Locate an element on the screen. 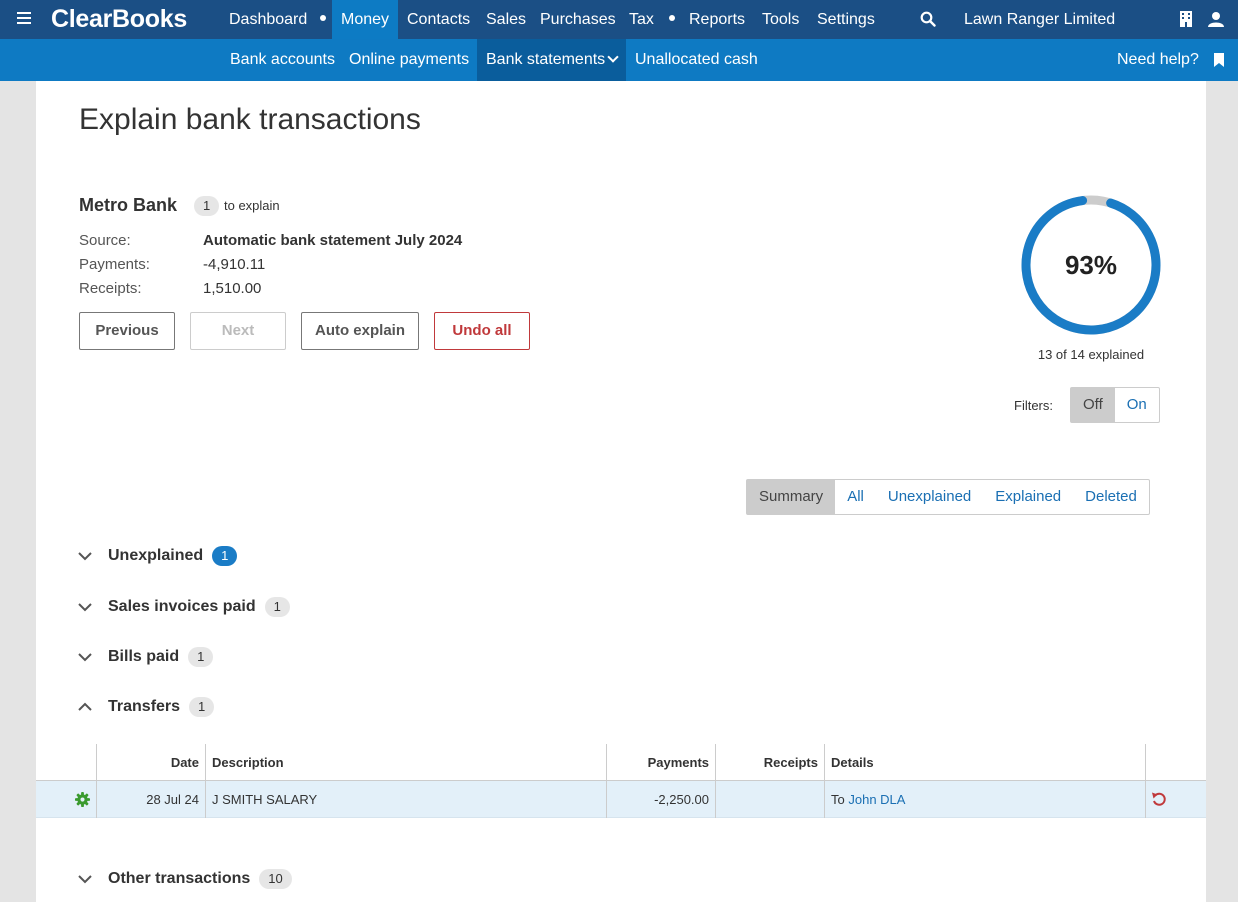  nav-reports: Reports is located at coordinates (717, 19).